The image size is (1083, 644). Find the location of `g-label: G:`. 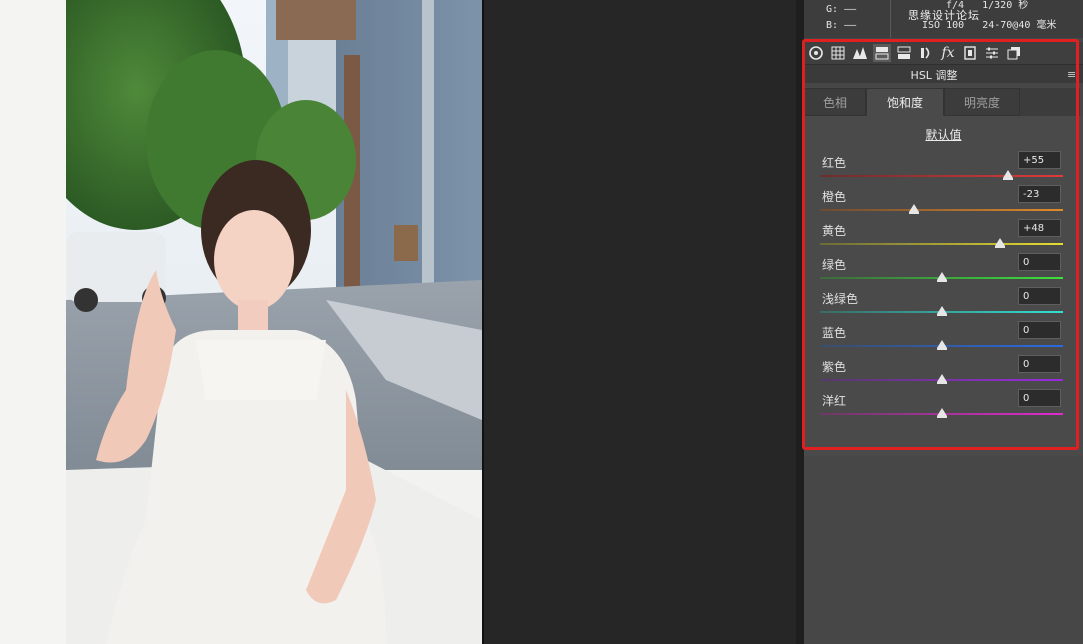

g-label: G: is located at coordinates (832, 9).